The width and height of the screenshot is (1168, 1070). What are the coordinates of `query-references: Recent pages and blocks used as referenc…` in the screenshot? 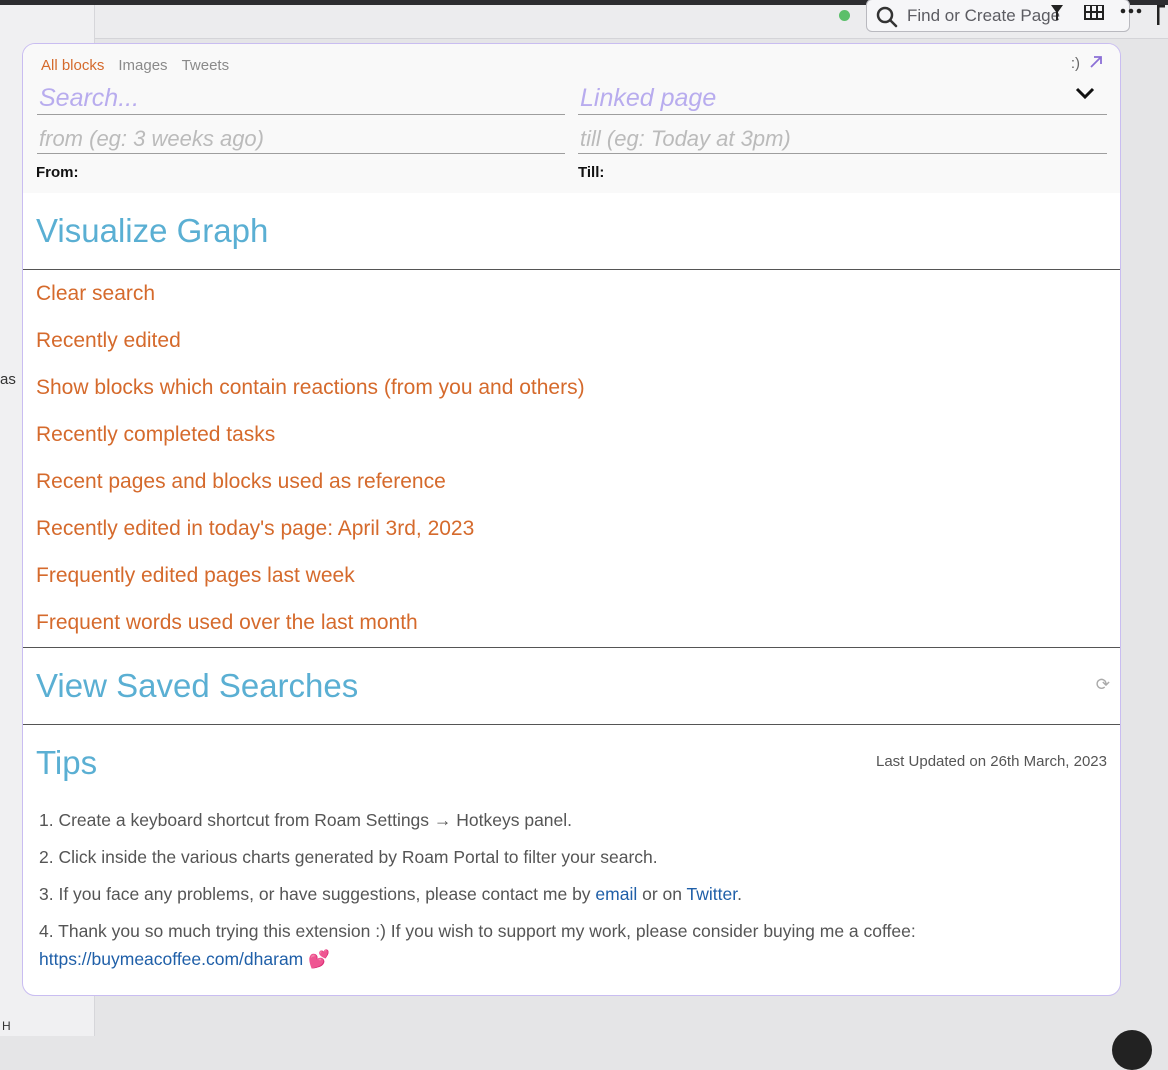 It's located at (310, 489).